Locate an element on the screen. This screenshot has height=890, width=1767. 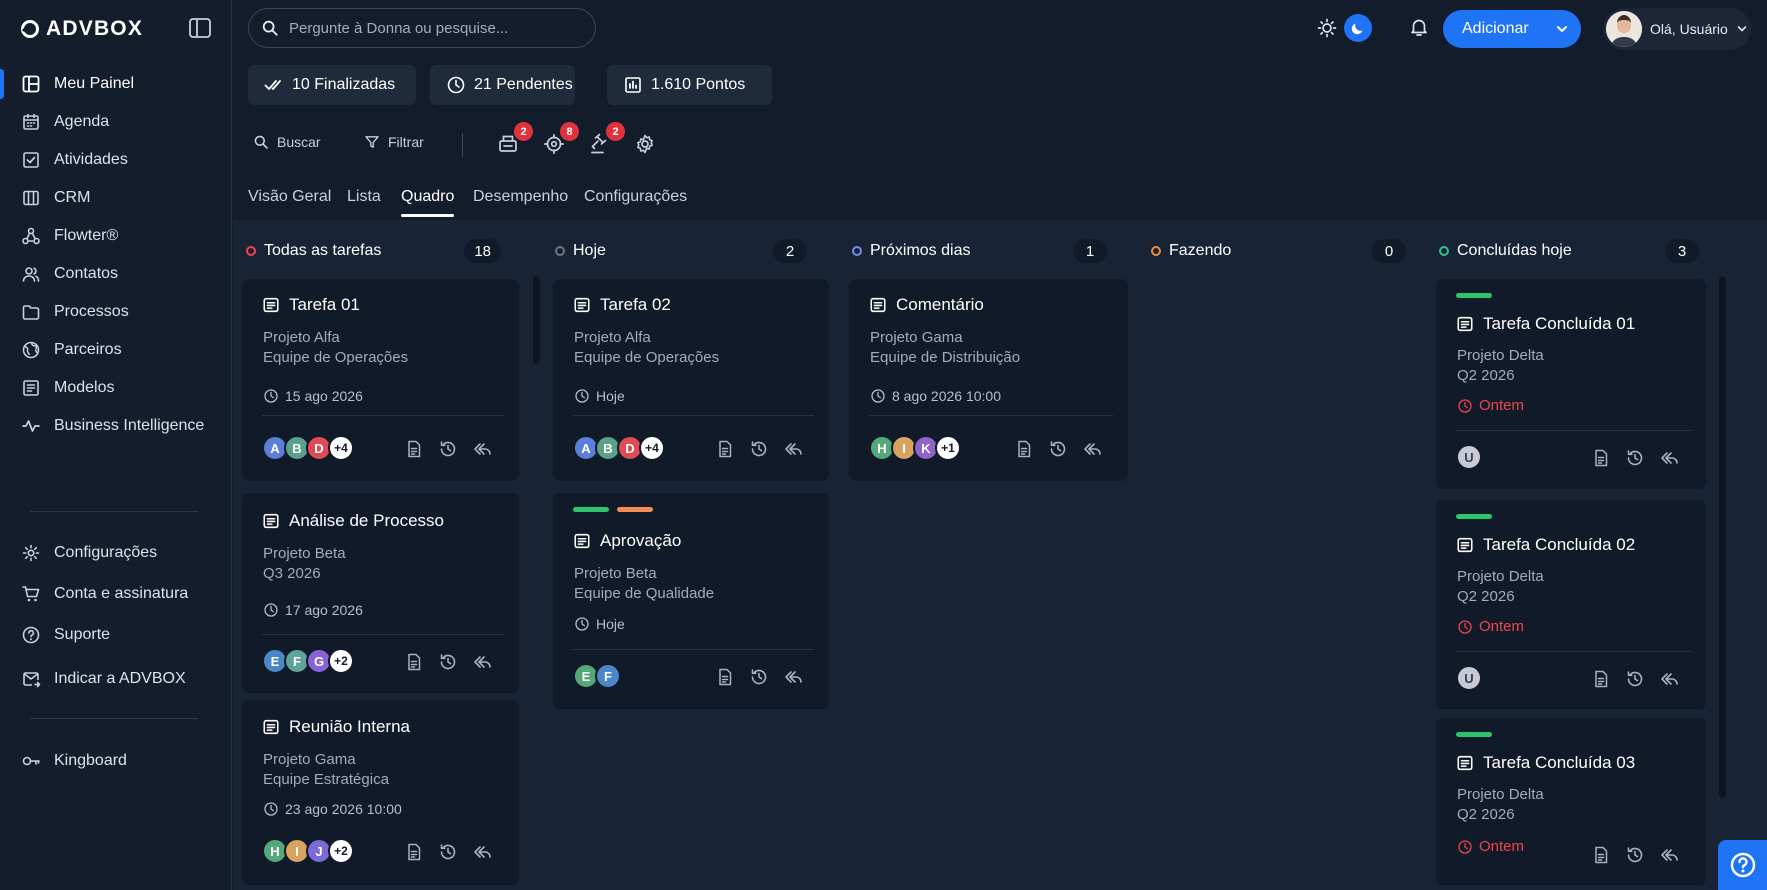
avatar-more: +1 is located at coordinates (948, 448).